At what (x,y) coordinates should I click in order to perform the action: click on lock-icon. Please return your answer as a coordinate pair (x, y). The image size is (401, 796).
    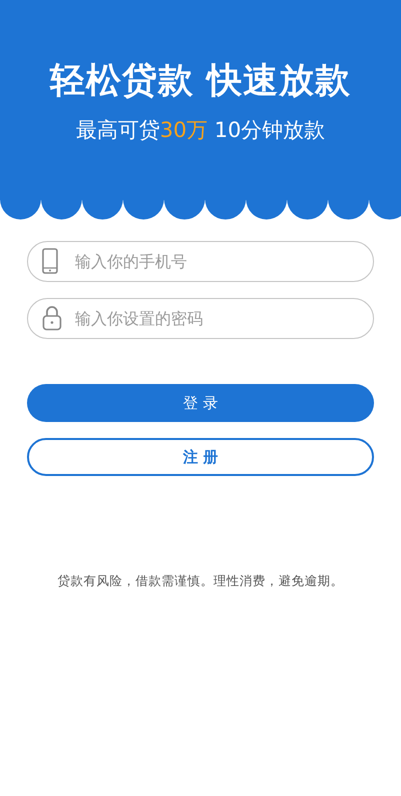
    Looking at the image, I should click on (52, 318).